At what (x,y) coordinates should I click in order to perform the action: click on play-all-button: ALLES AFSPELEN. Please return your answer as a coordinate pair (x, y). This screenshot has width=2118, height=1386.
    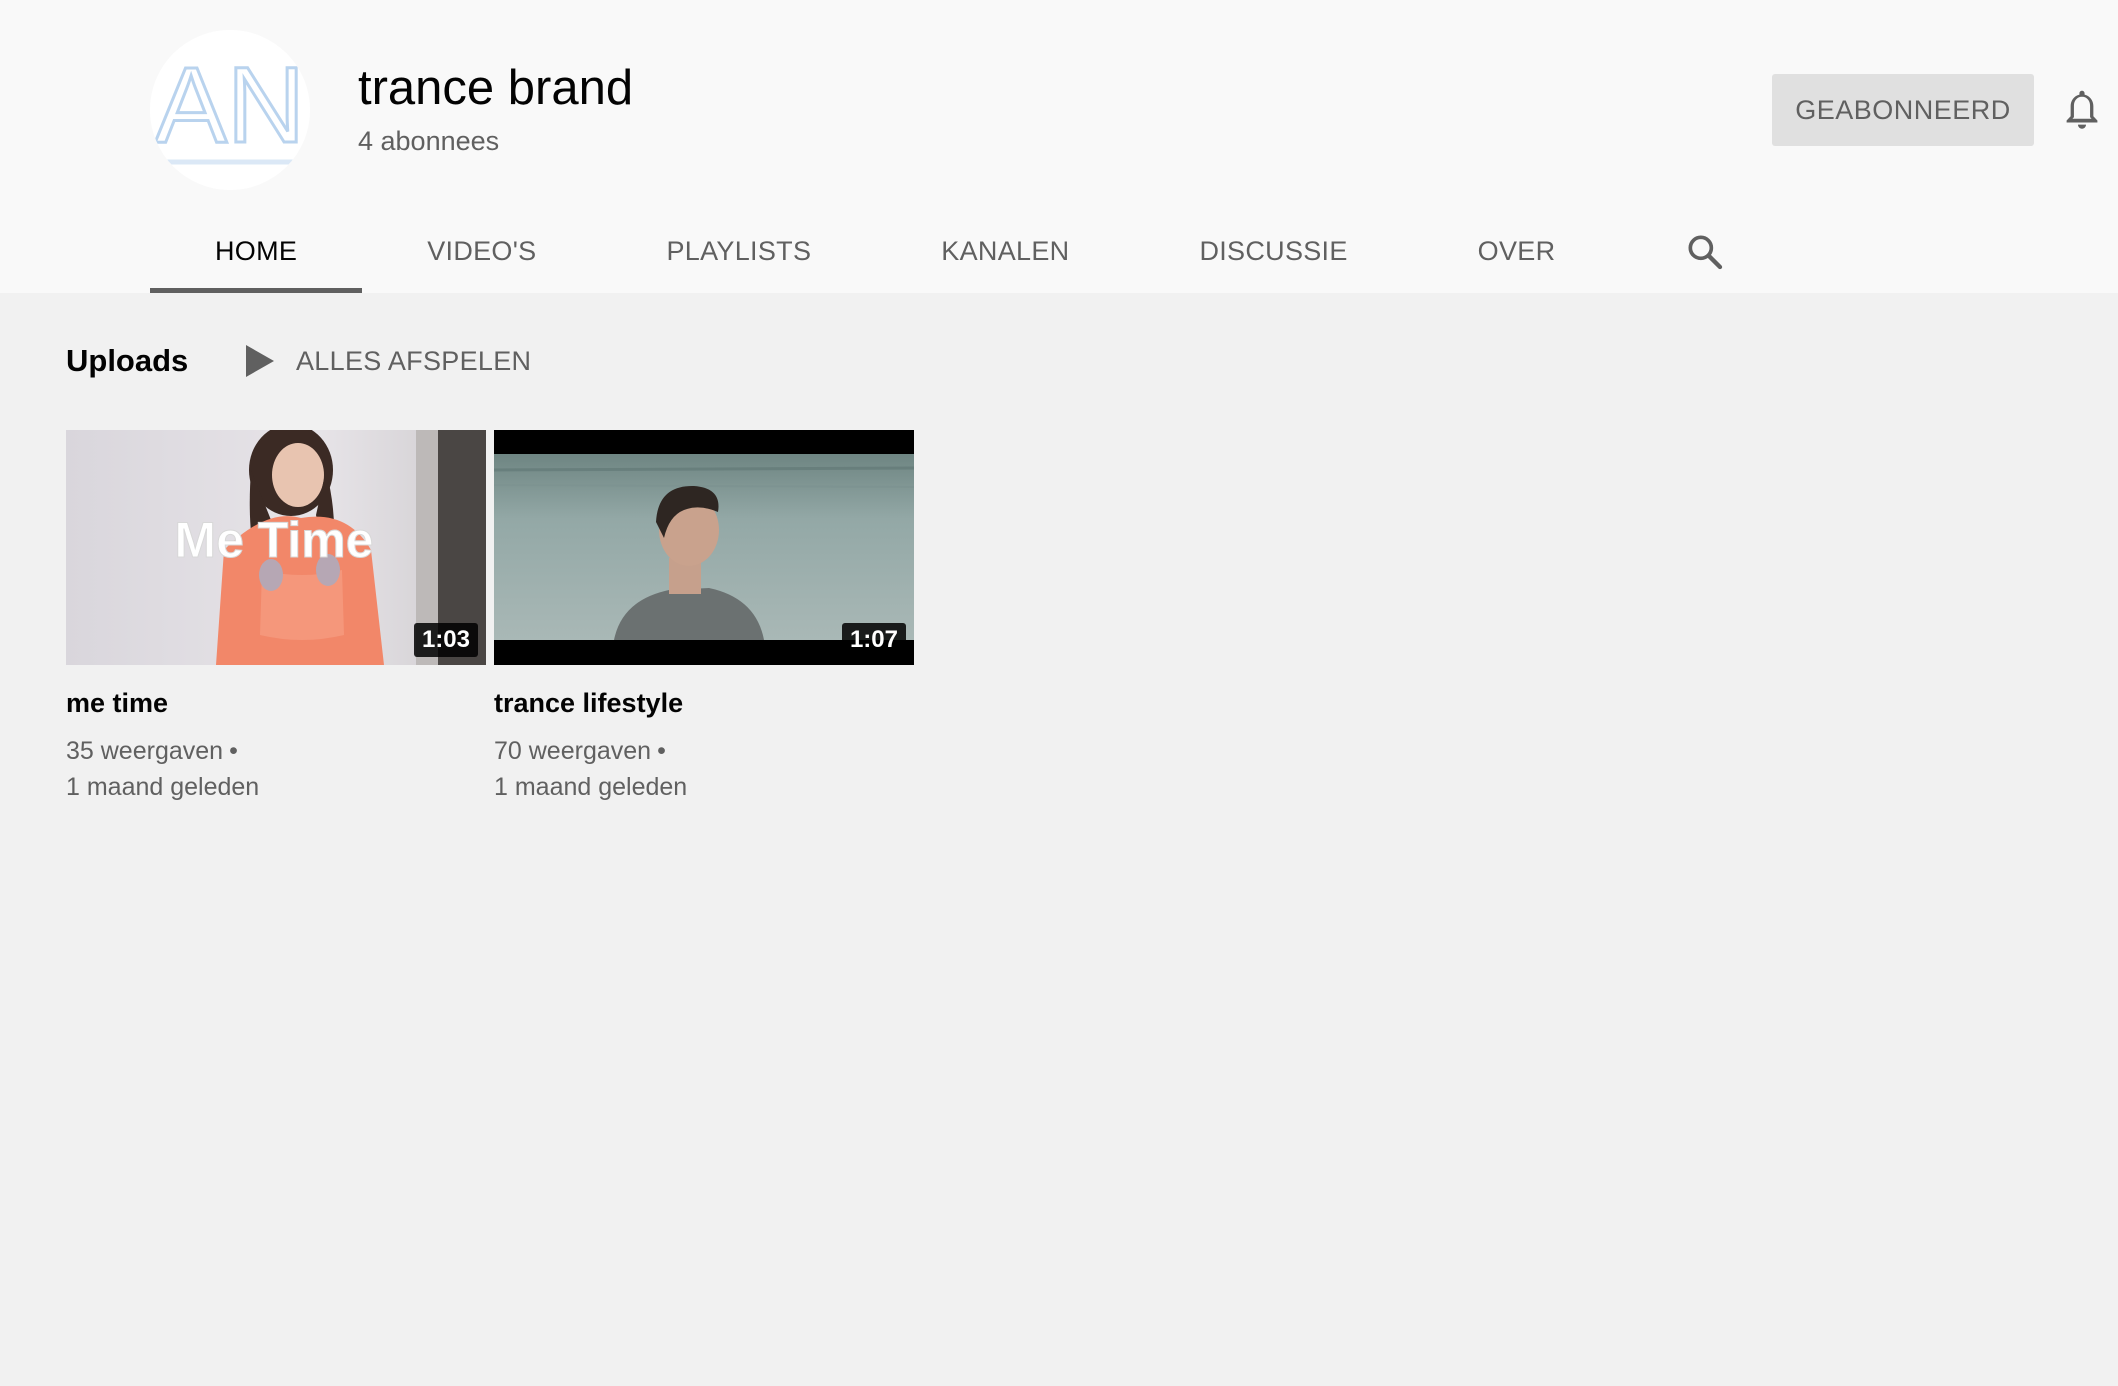
    Looking at the image, I should click on (388, 361).